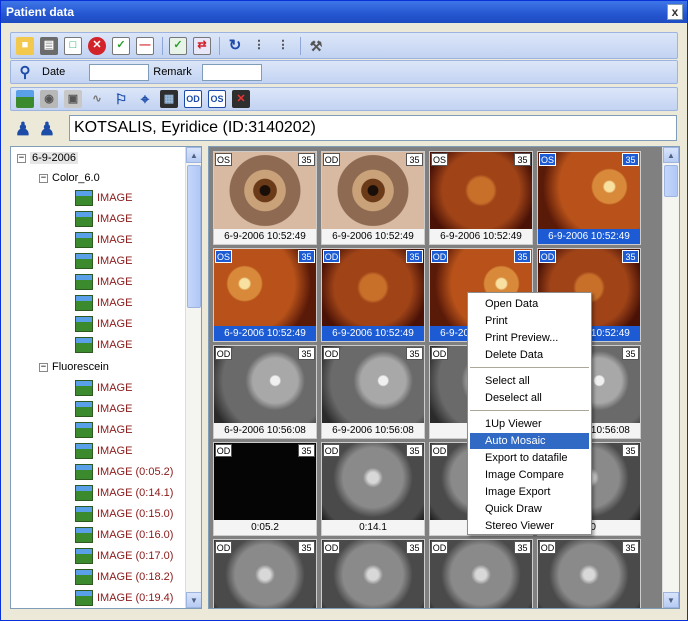 The image size is (688, 621). I want to click on menu-item-image-compare: Image Compare, so click(529, 475).